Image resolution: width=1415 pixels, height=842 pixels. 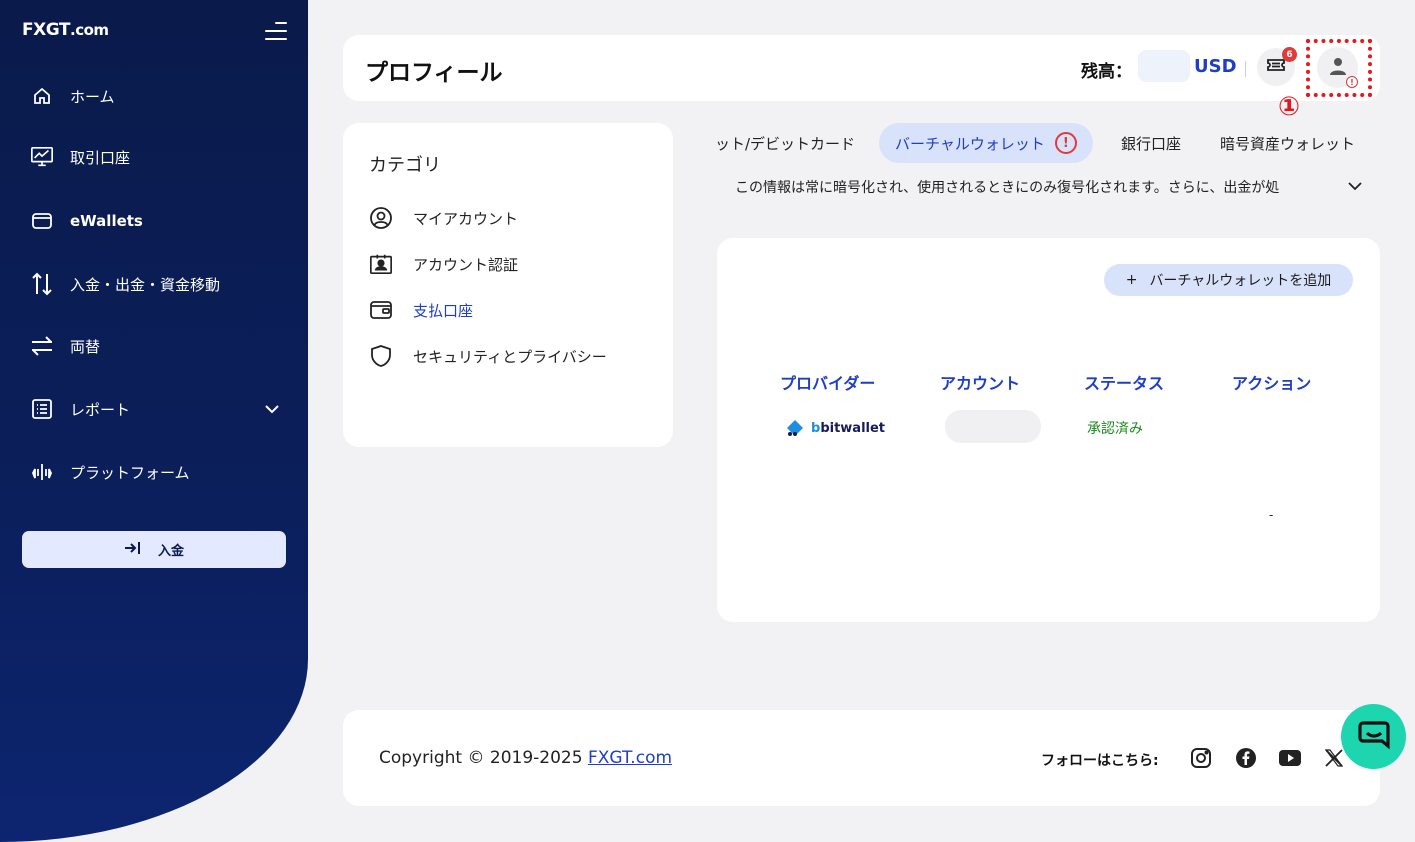 What do you see at coordinates (1215, 66) in the screenshot?
I see `balance-currency: USD` at bounding box center [1215, 66].